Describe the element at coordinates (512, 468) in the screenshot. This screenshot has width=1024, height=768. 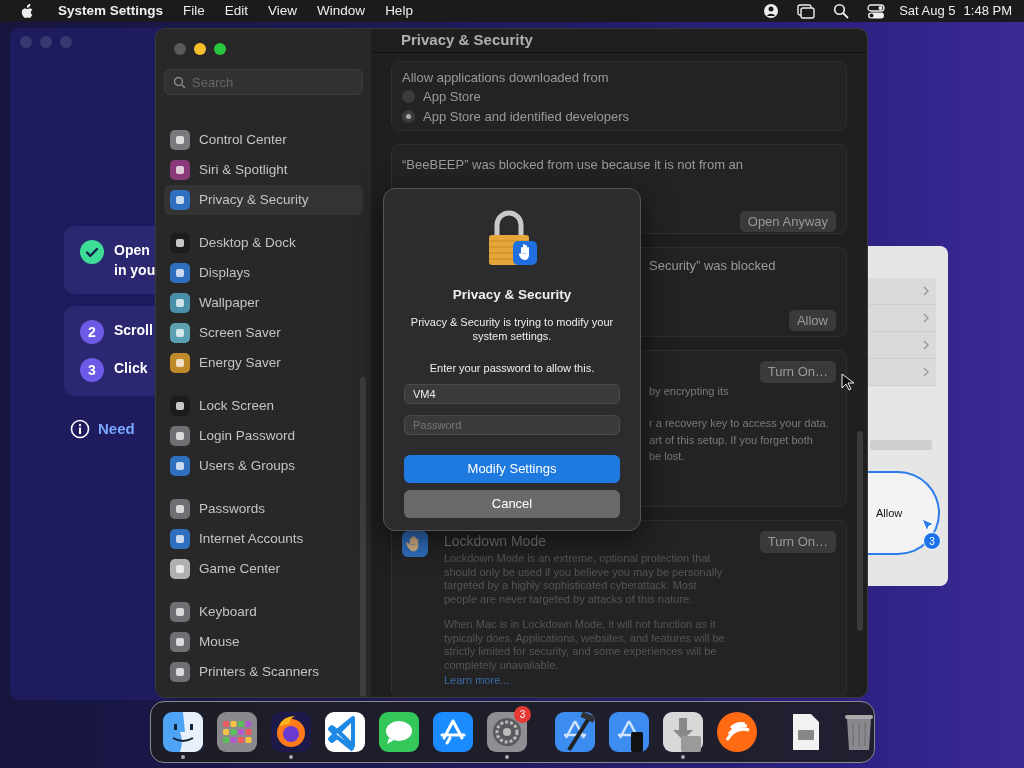
I see `modify-settings-button: Modify Settings` at that location.